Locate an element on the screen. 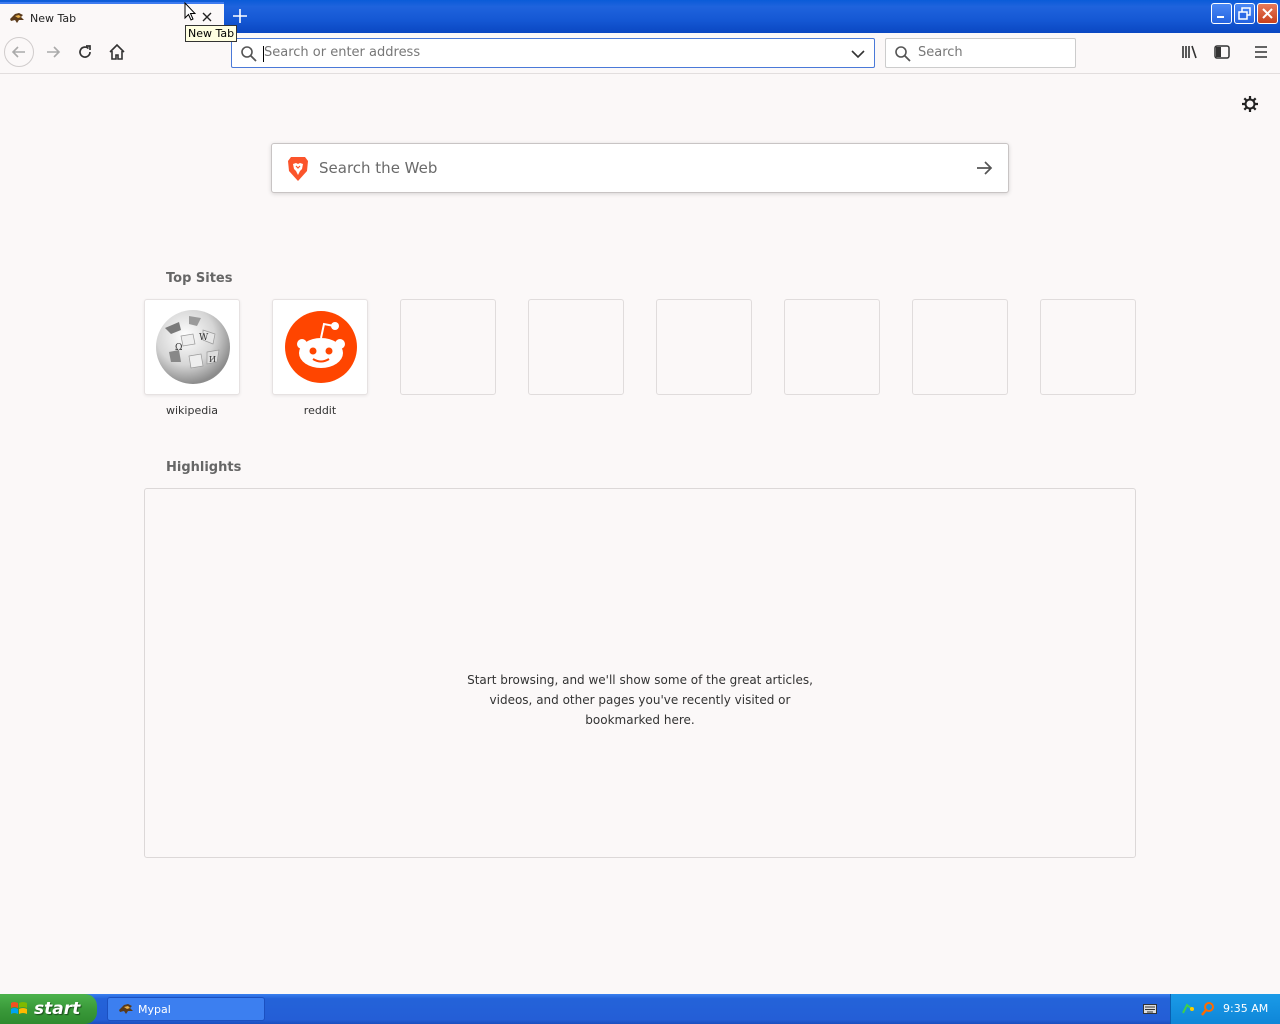 The image size is (1280, 1024). brave-logo-icon is located at coordinates (298, 169).